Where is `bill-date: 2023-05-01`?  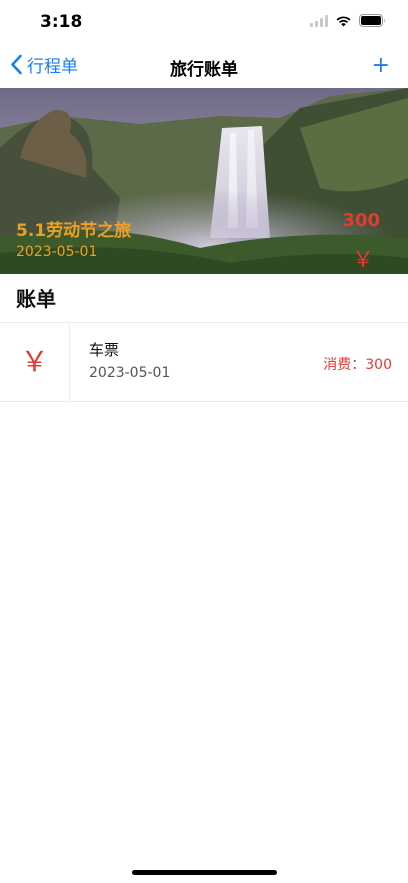
bill-date: 2023-05-01 is located at coordinates (130, 373).